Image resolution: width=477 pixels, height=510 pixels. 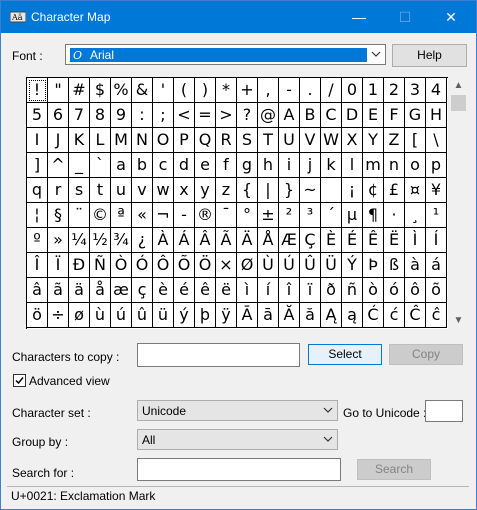 What do you see at coordinates (218, 355) in the screenshot?
I see `characters-to-copy-input` at bounding box center [218, 355].